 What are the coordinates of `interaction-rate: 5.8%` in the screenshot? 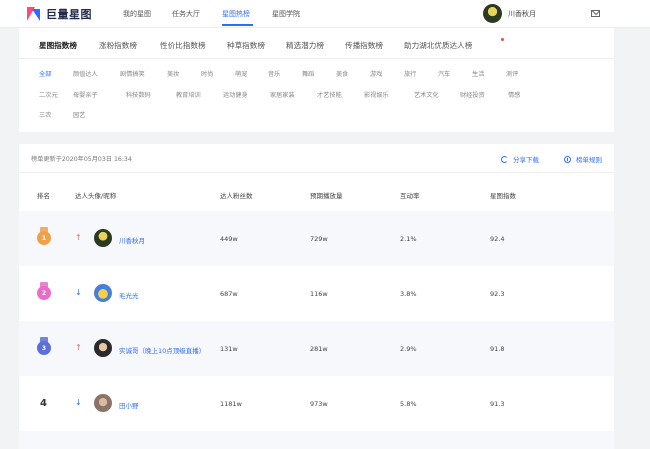 It's located at (408, 404).